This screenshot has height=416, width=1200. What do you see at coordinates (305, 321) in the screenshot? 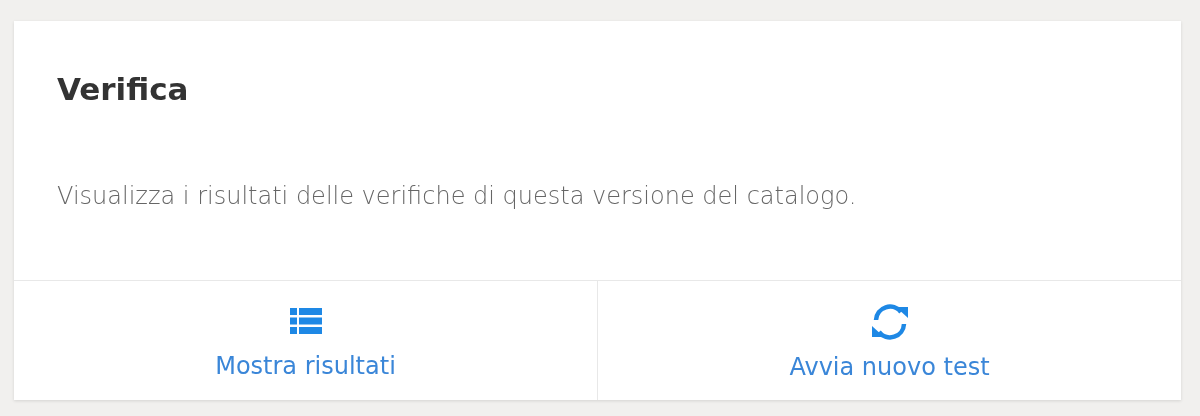
I see `list-icon` at bounding box center [305, 321].